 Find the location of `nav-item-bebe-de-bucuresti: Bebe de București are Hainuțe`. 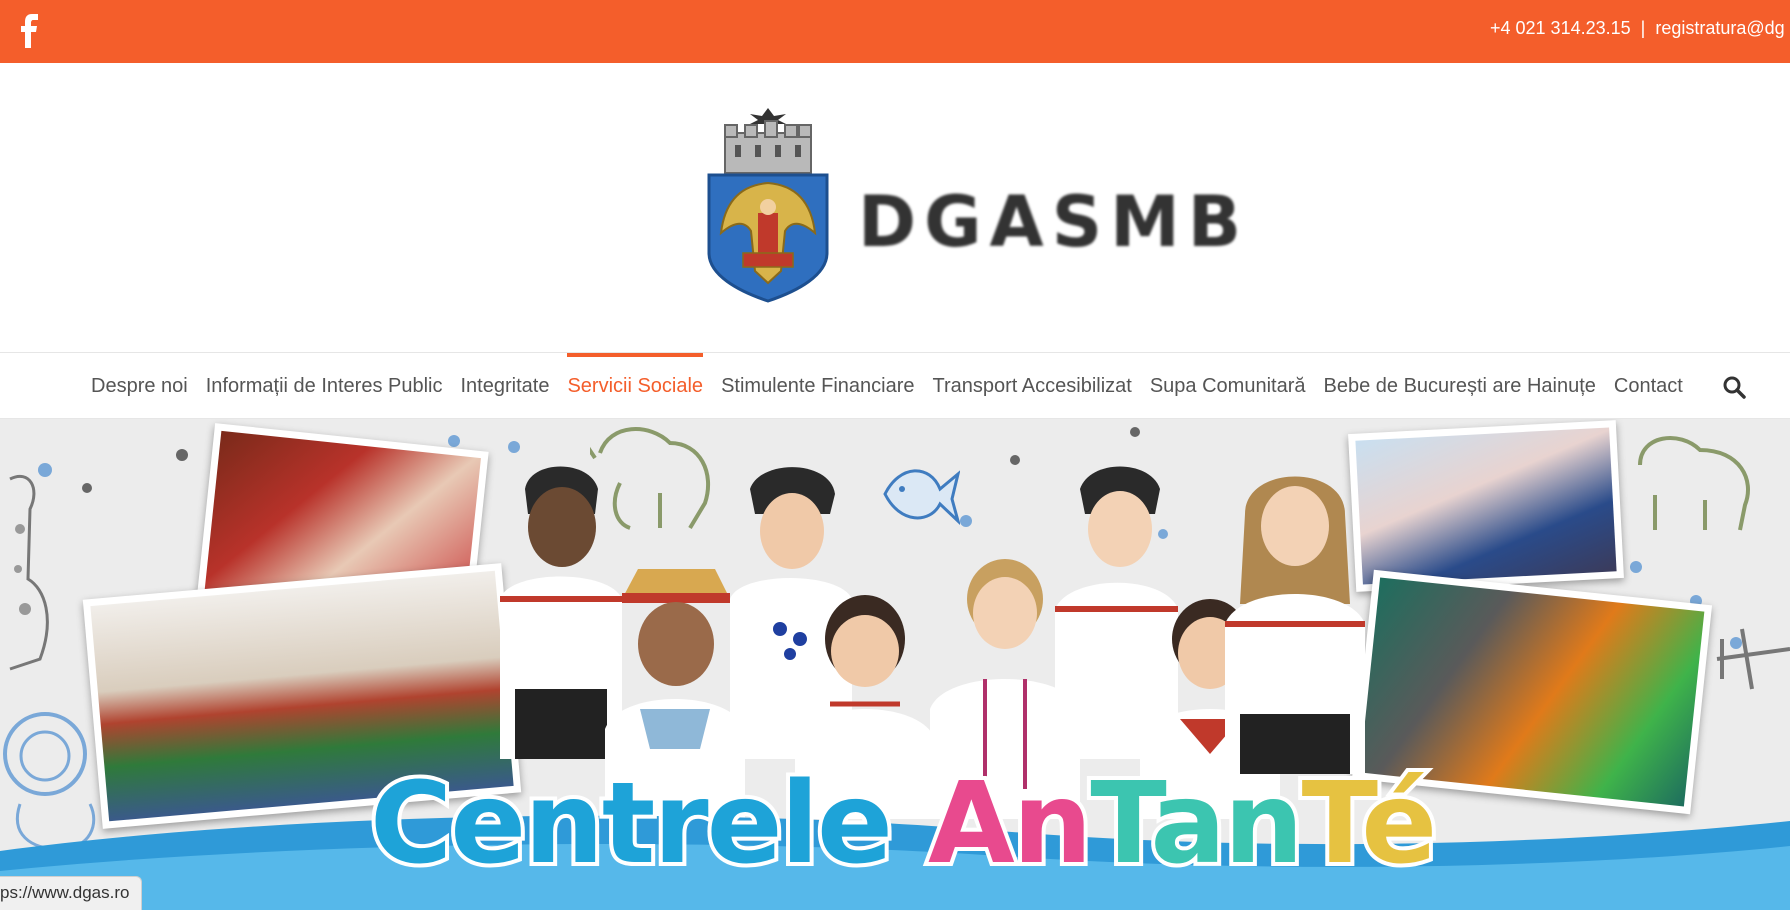

nav-item-bebe-de-bucuresti: Bebe de București are Hainuțe is located at coordinates (1460, 386).